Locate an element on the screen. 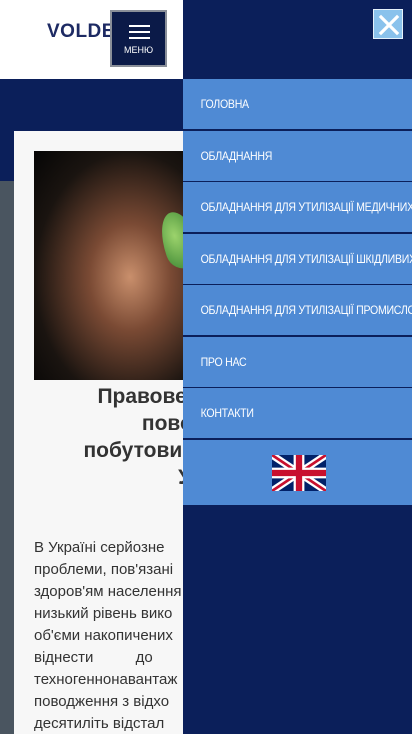  nav-item-equipment: ОБЛАДНАННЯ is located at coordinates (297, 155).